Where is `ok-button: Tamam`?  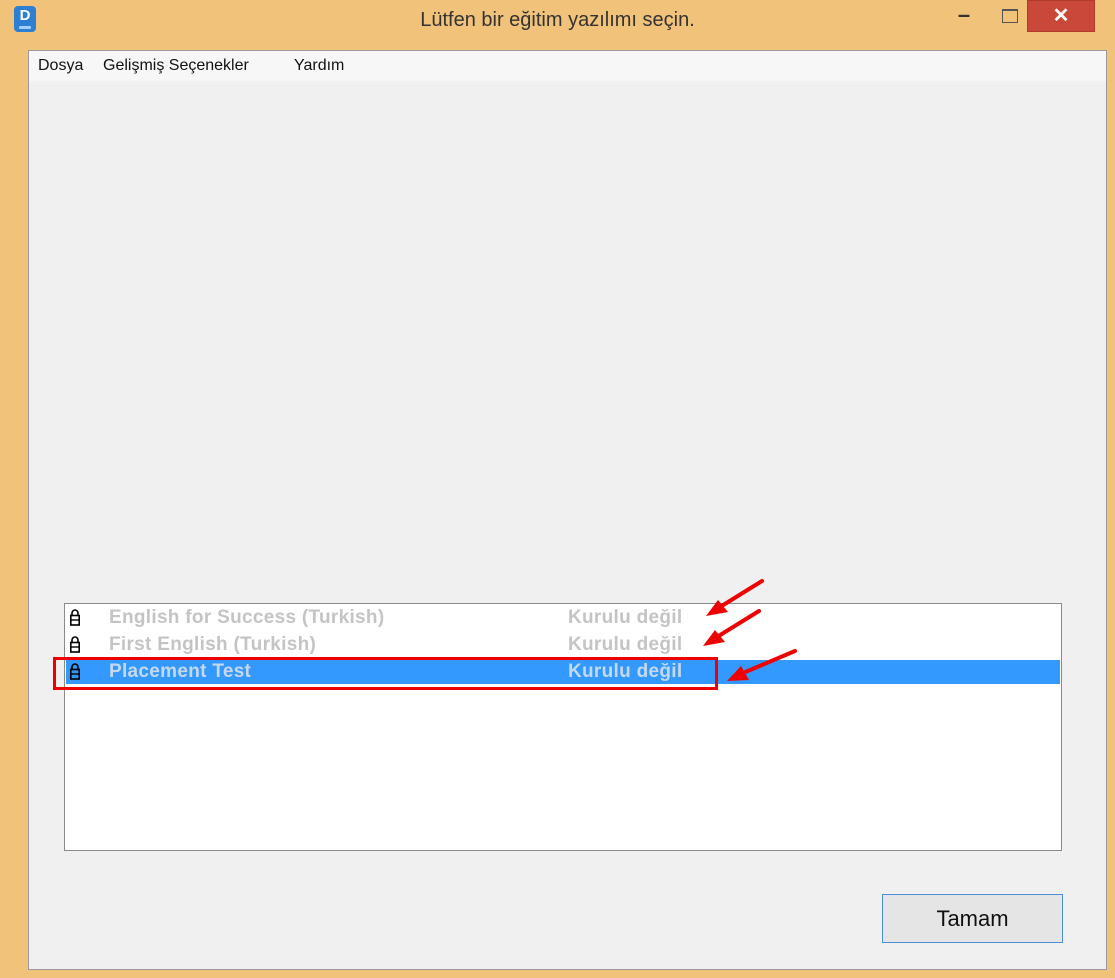 ok-button: Tamam is located at coordinates (972, 918).